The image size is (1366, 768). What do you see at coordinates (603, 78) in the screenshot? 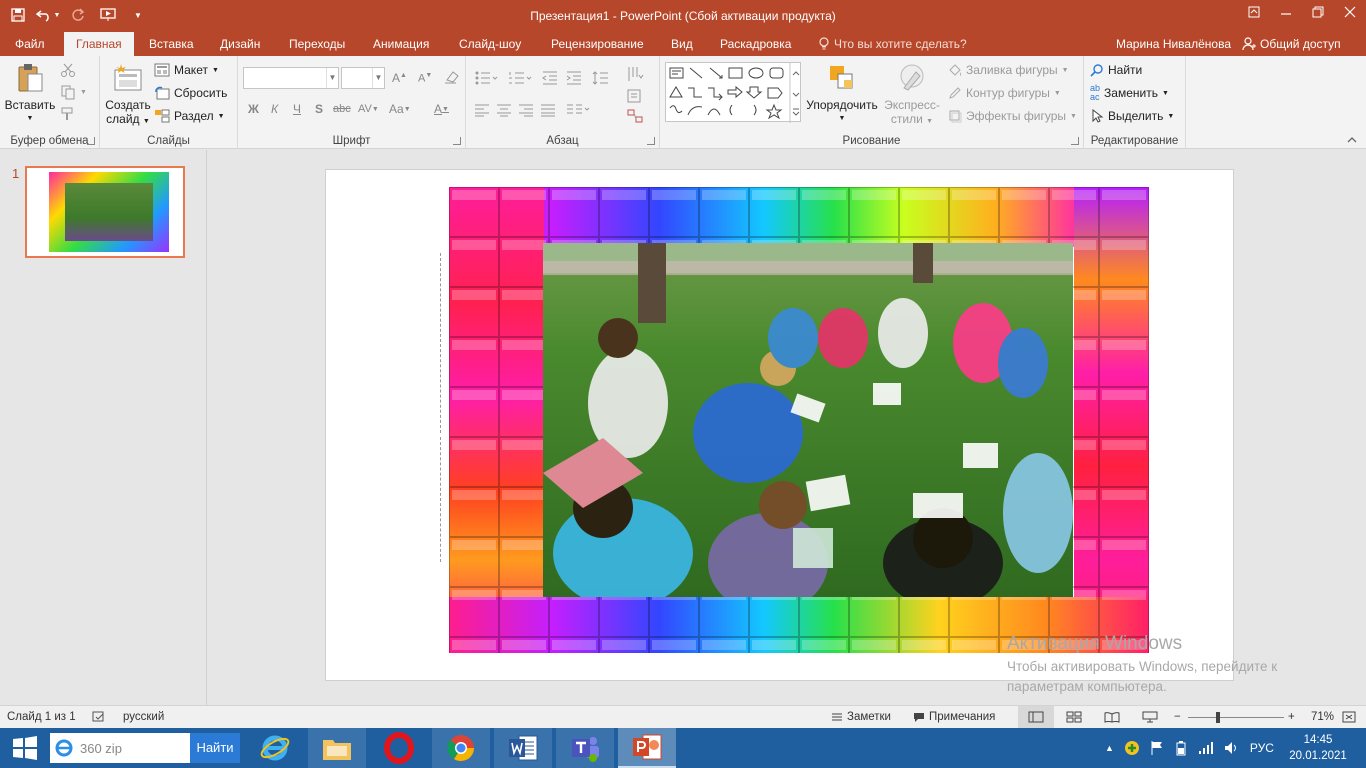
I see `line-spacing-button` at bounding box center [603, 78].